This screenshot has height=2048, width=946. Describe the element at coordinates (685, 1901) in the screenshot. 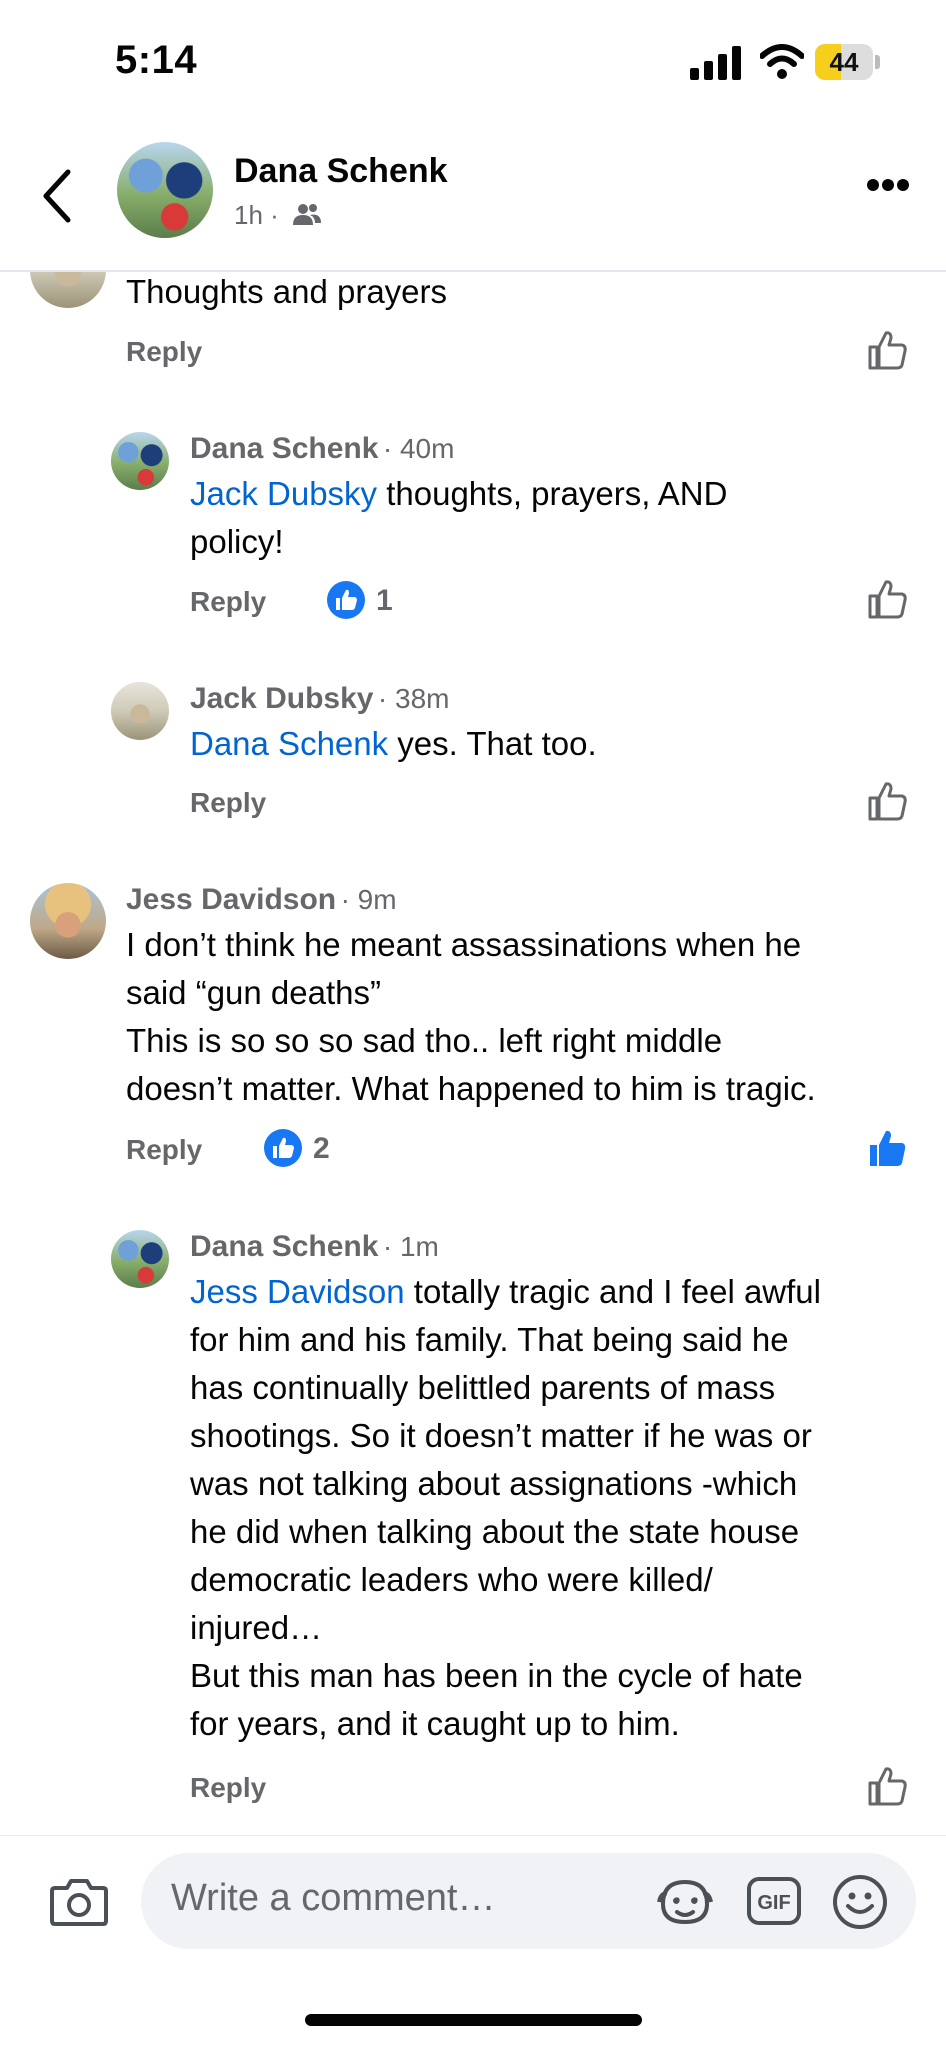

I see `avatar-sticker-icon` at that location.